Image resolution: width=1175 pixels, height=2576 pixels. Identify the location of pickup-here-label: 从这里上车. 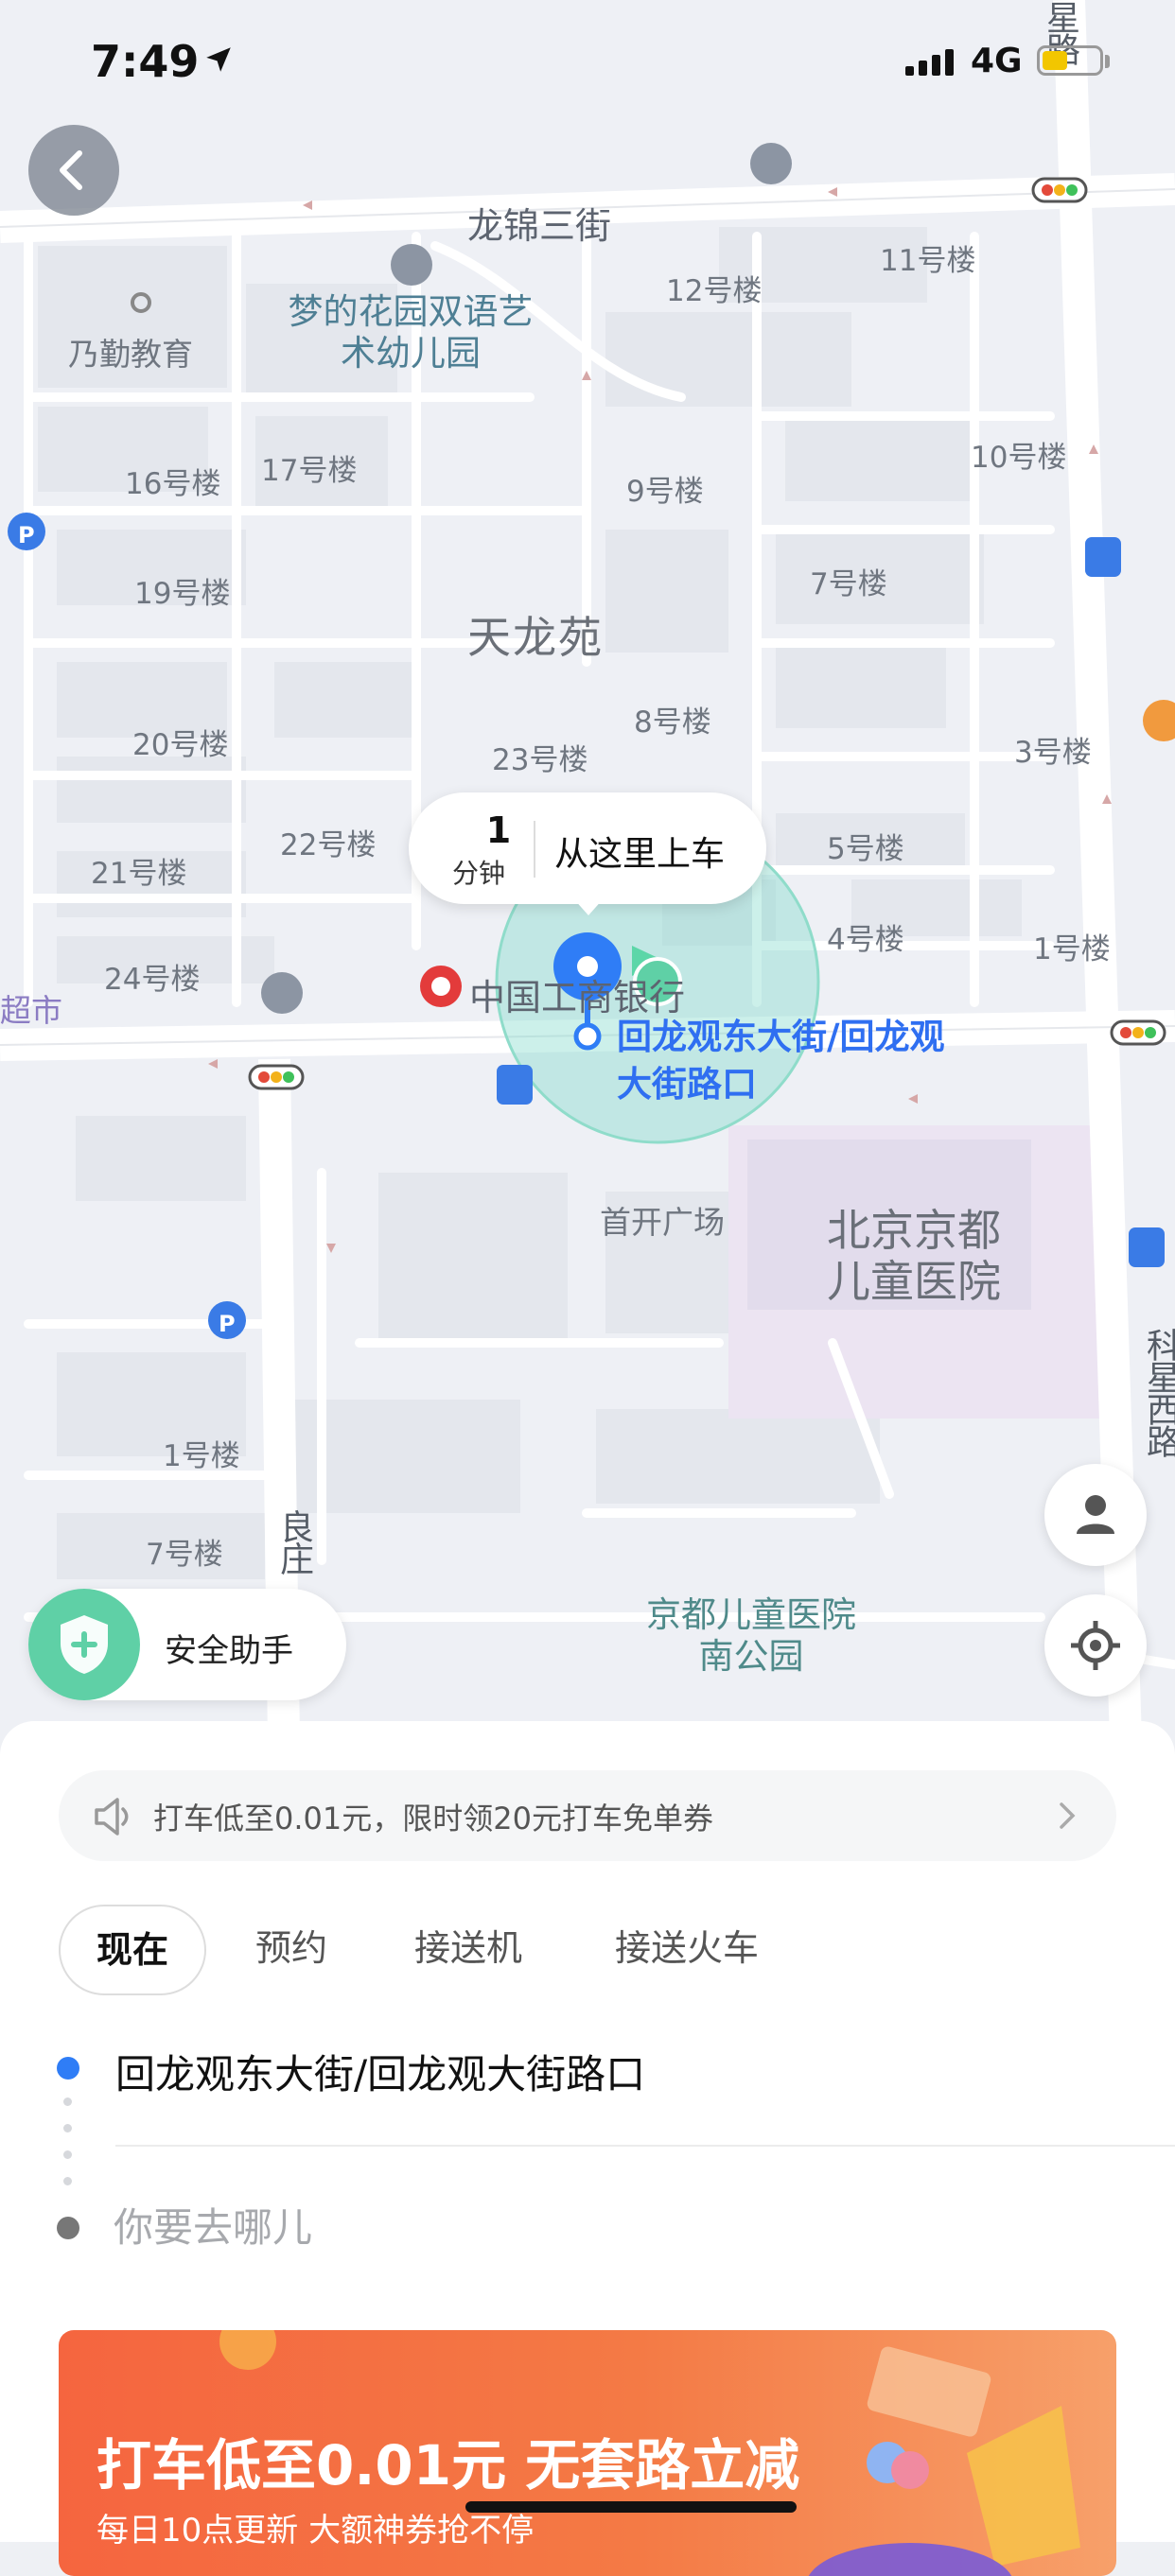
(640, 854).